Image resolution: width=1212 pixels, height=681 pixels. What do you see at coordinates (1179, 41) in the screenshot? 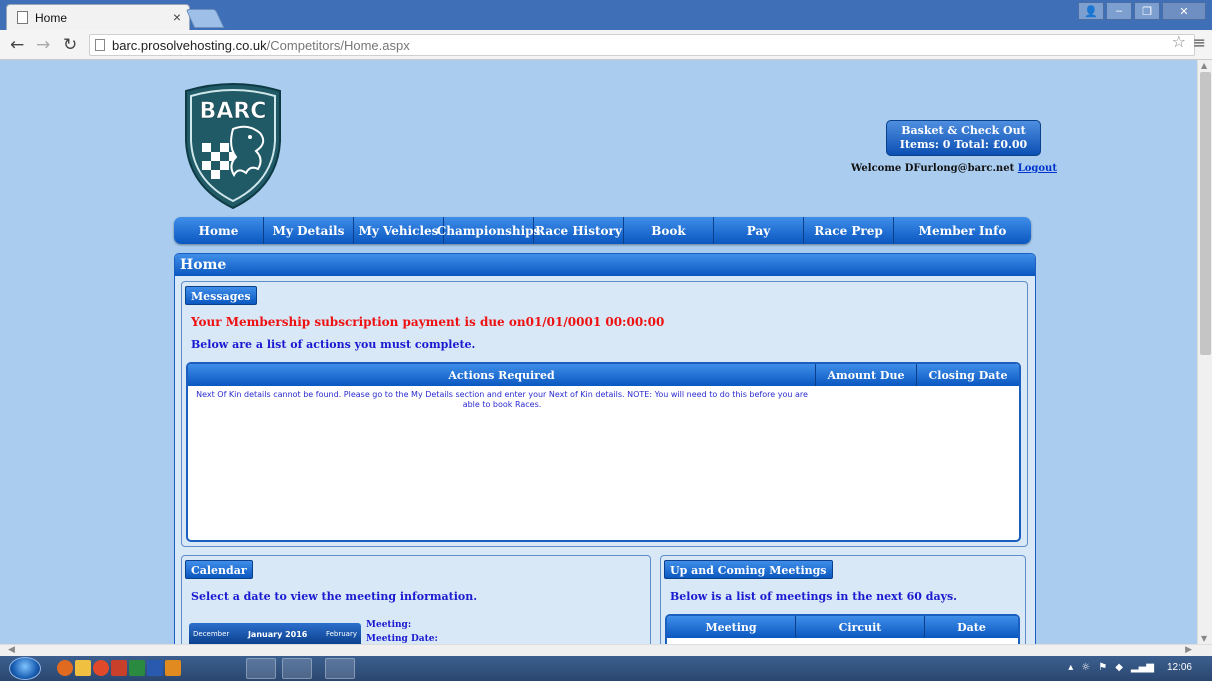
I see `bookmark-star-icon: ☆` at bounding box center [1179, 41].